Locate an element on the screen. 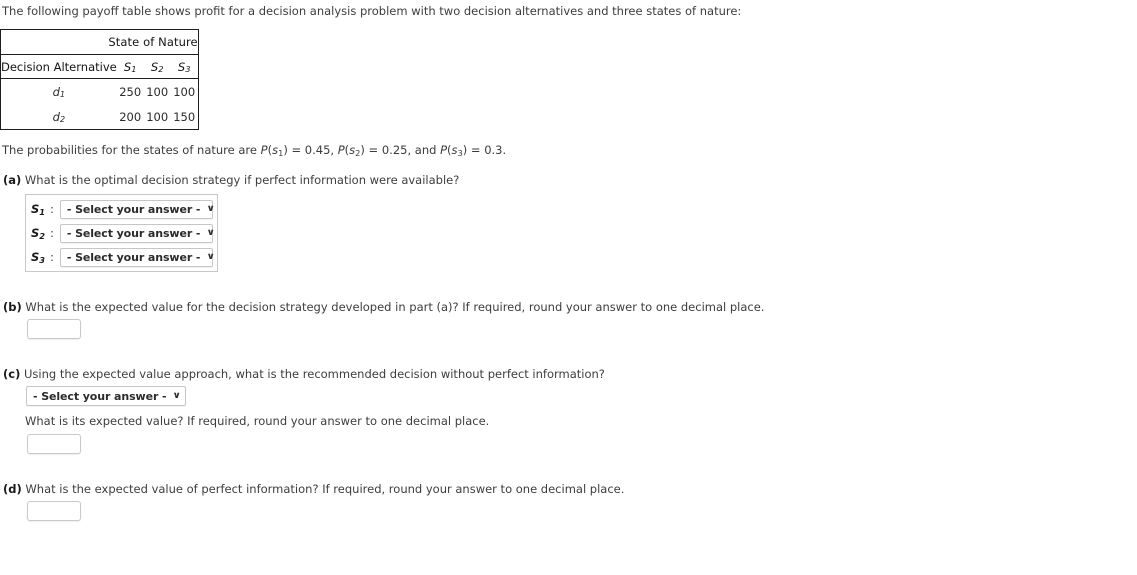 This screenshot has height=575, width=1137. column-header-s3-sub: 3 is located at coordinates (188, 69).